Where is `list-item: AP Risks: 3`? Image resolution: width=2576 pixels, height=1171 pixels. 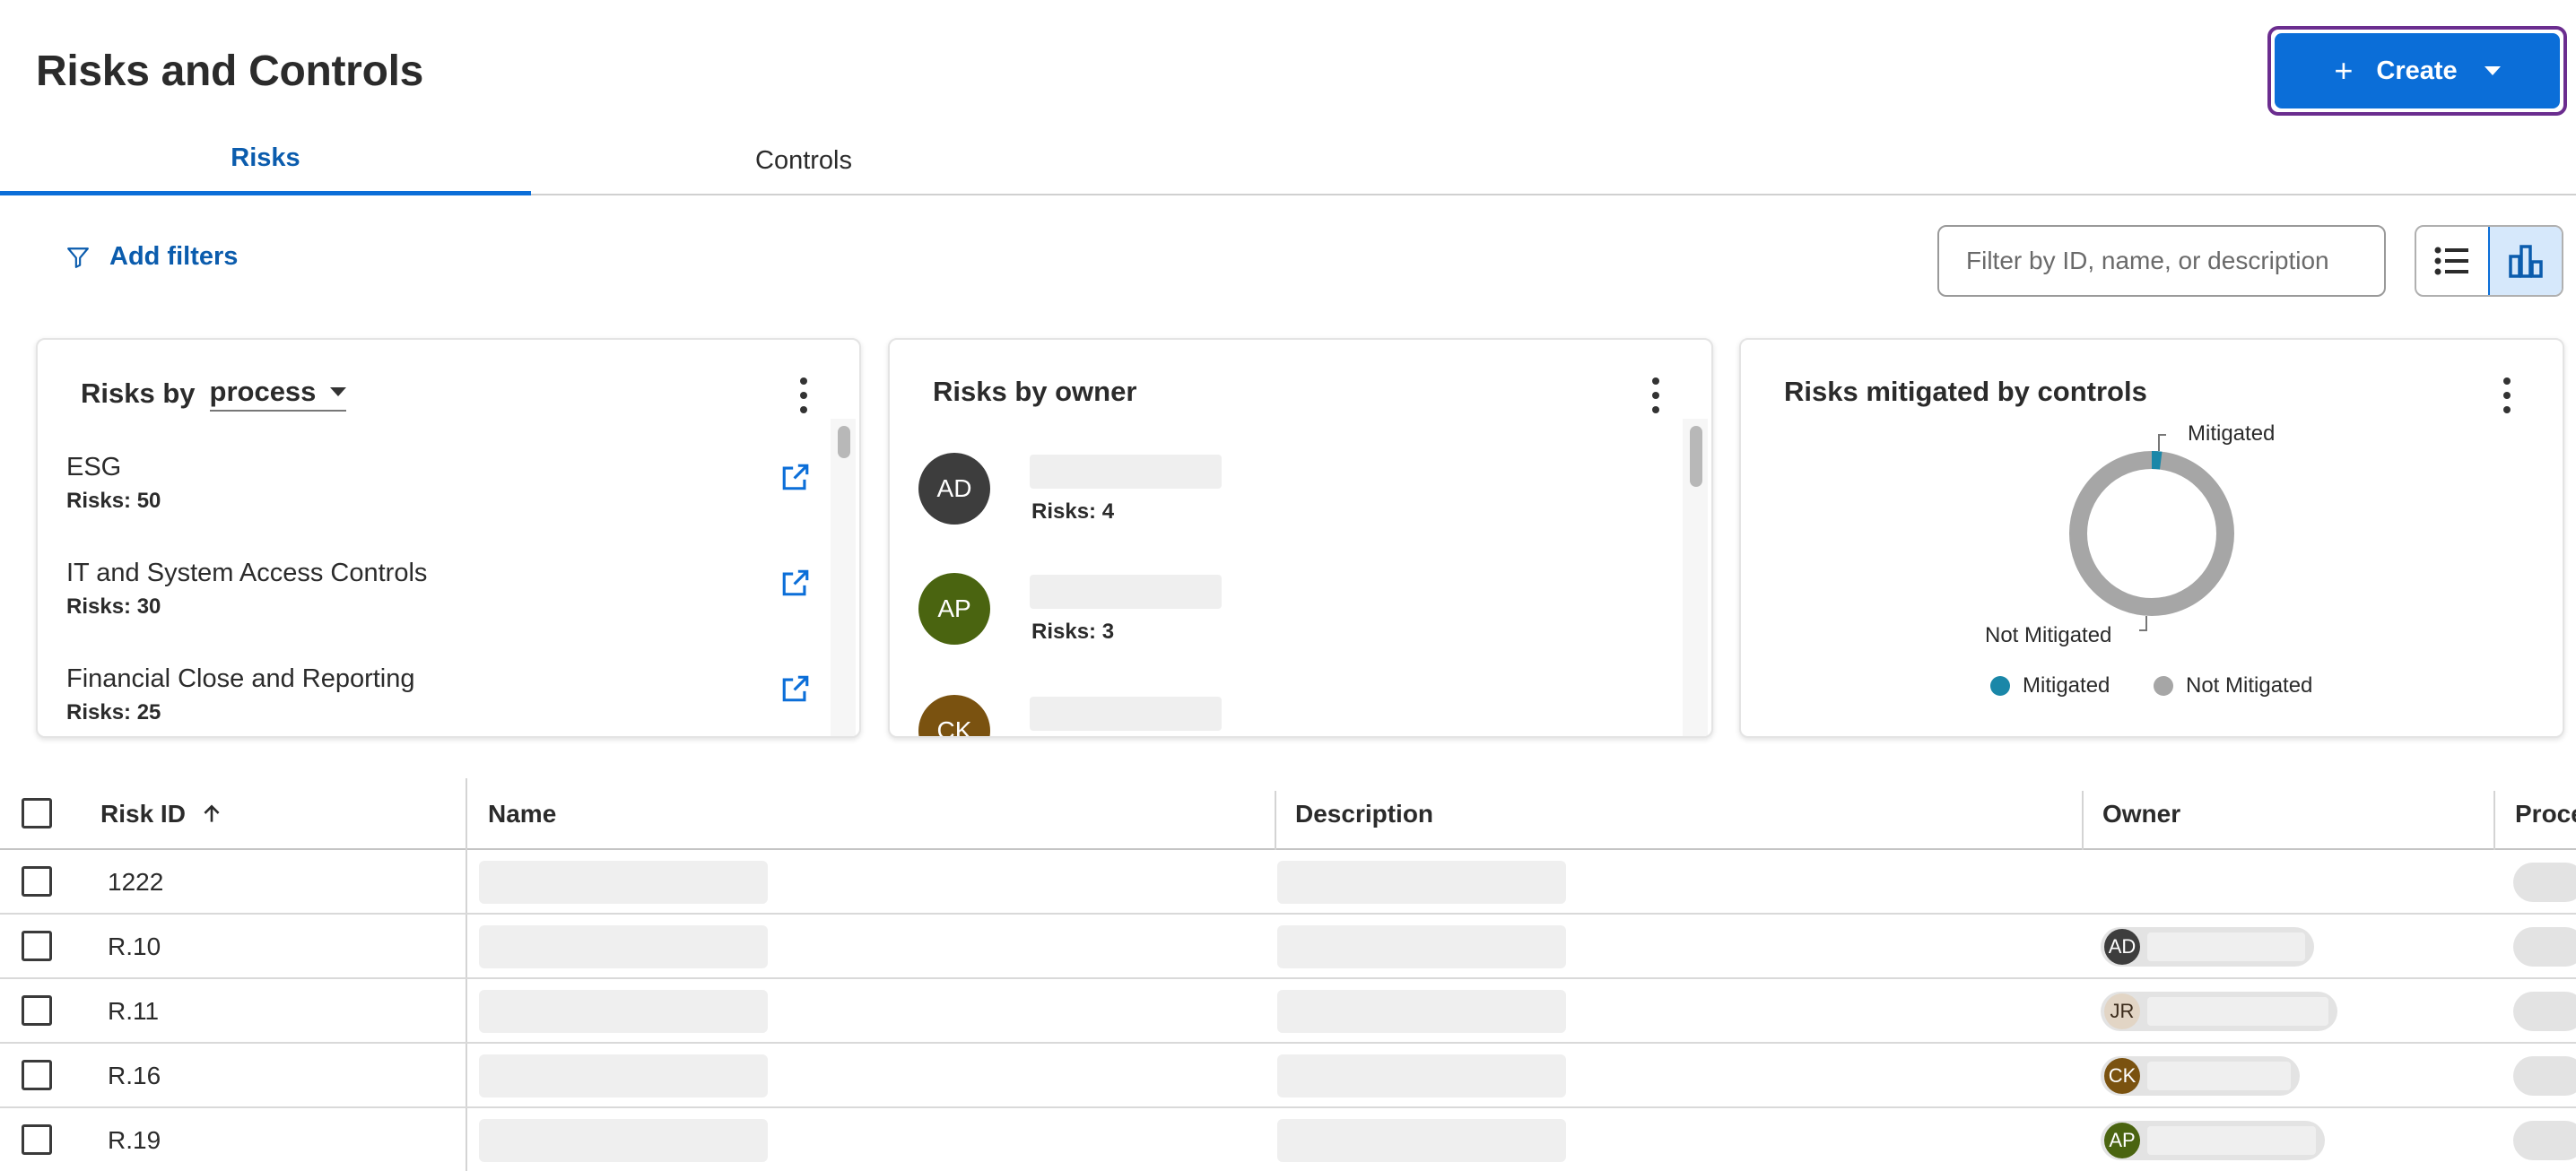 list-item: AP Risks: 3 is located at coordinates (1290, 627).